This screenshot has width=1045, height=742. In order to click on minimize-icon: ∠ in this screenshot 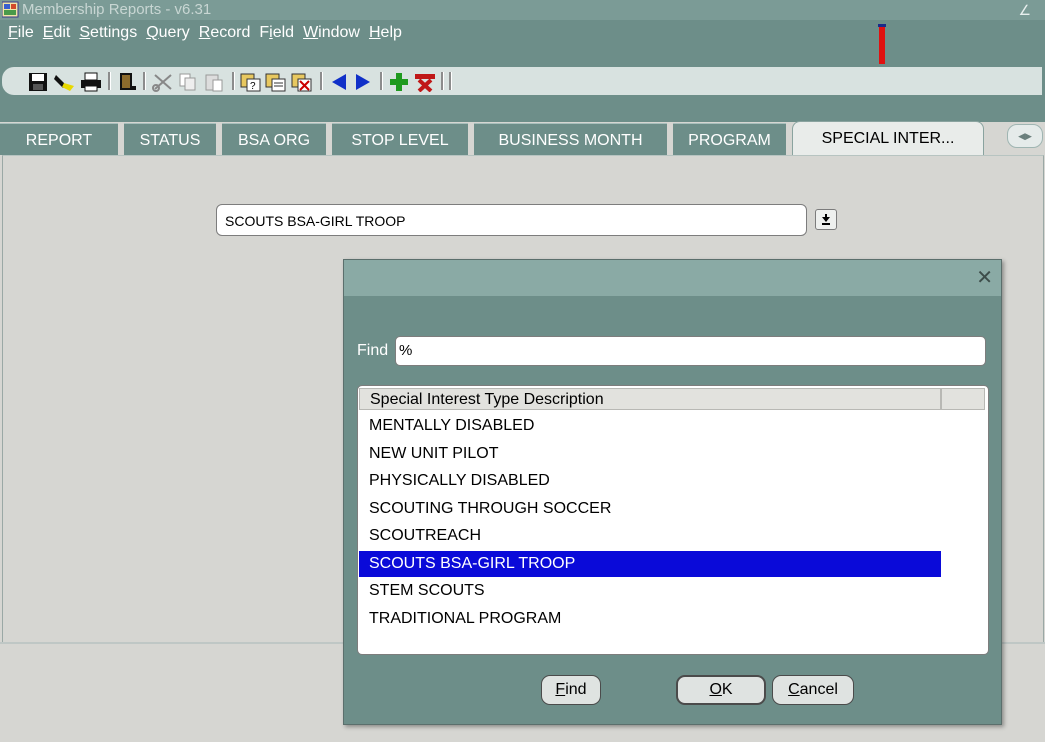, I will do `click(1024, 10)`.